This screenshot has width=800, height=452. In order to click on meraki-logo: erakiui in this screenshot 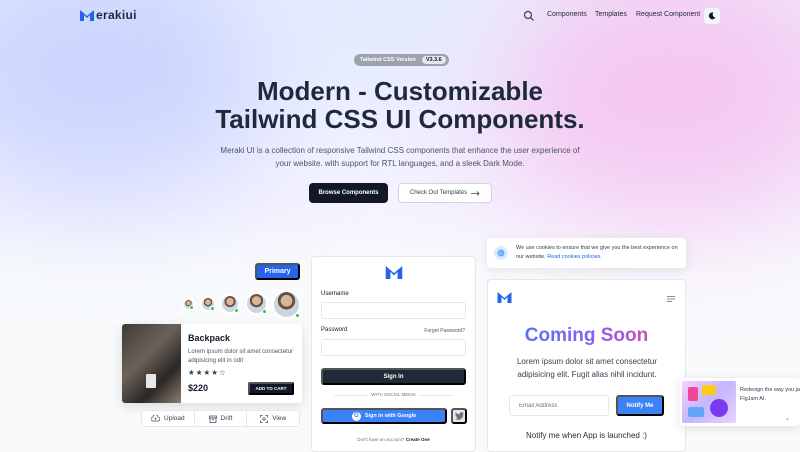, I will do `click(108, 15)`.